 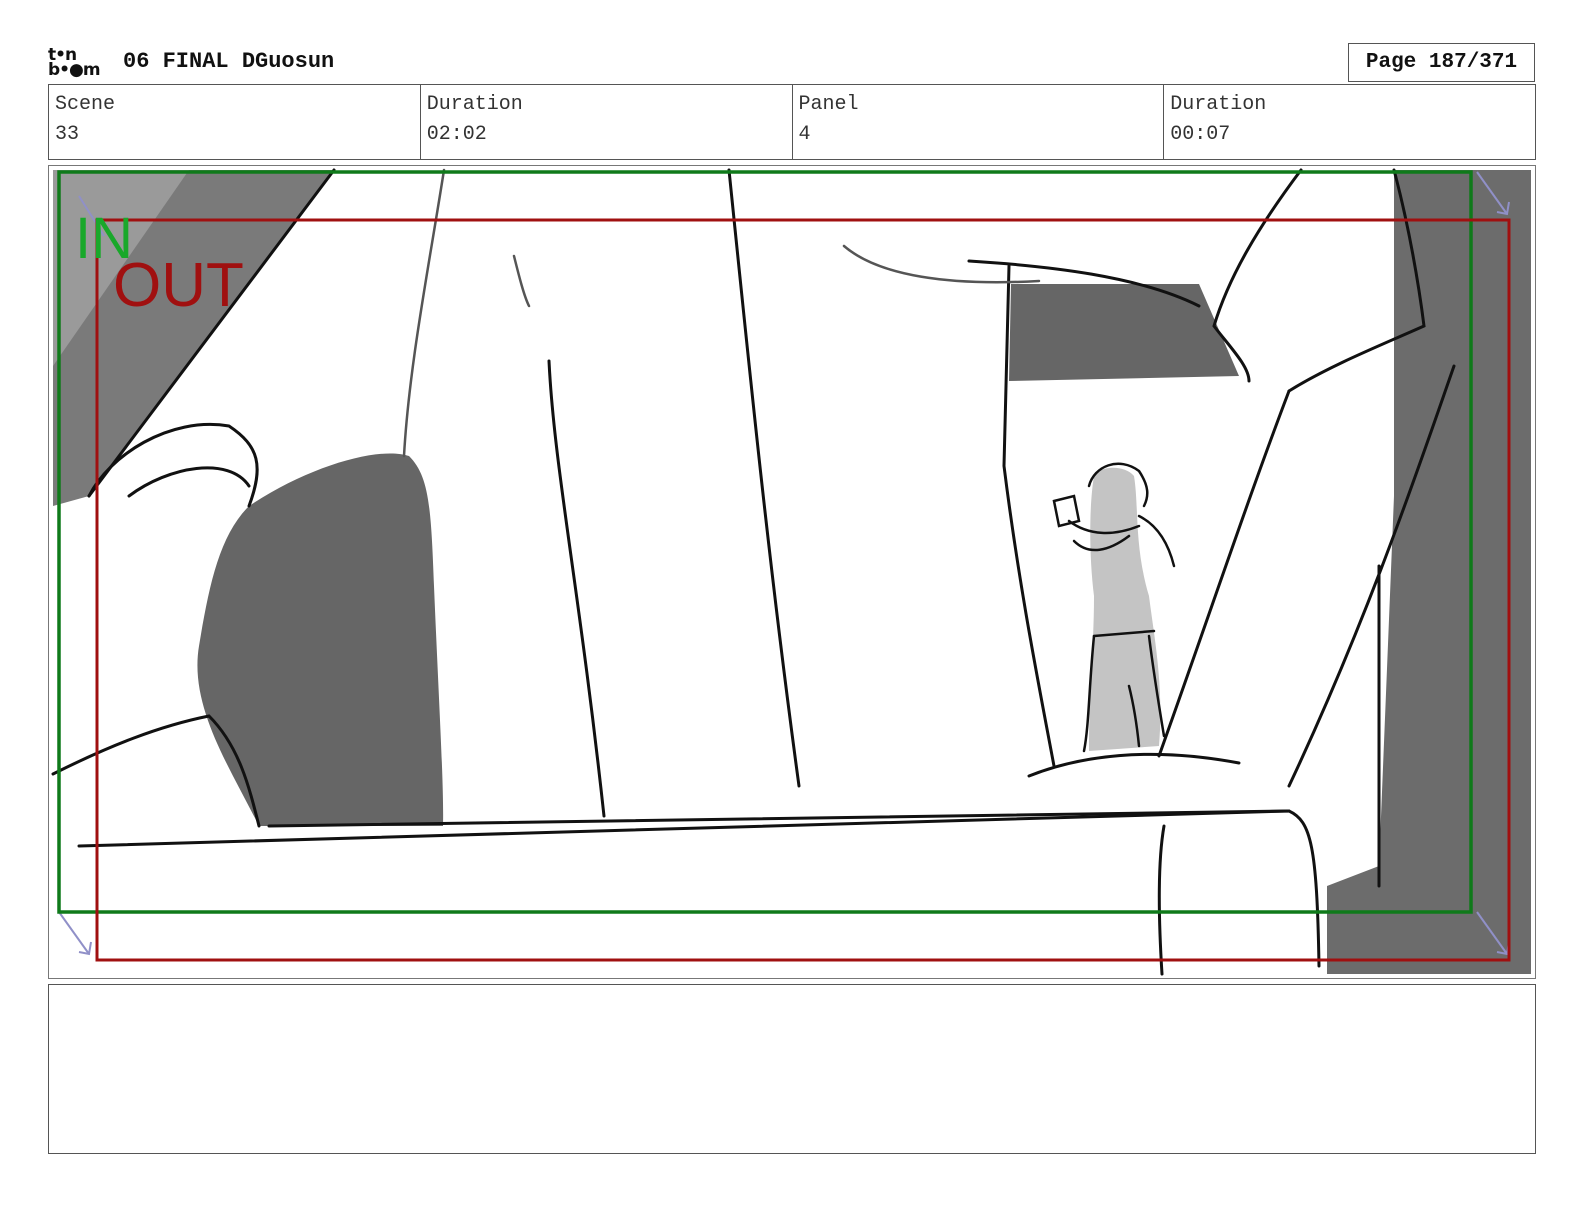 What do you see at coordinates (828, 104) in the screenshot?
I see `panel-label: Panel` at bounding box center [828, 104].